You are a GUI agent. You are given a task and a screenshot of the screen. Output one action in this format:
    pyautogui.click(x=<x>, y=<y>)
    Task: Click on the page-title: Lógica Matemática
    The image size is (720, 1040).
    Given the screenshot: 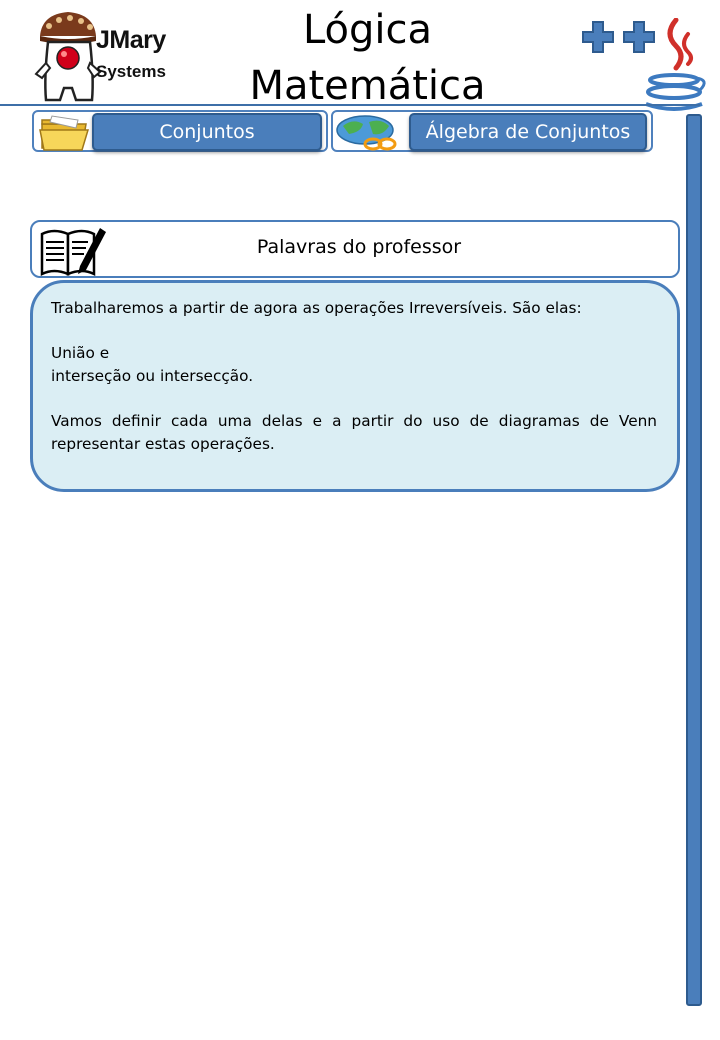 What is the action you would take?
    pyautogui.click(x=367, y=58)
    